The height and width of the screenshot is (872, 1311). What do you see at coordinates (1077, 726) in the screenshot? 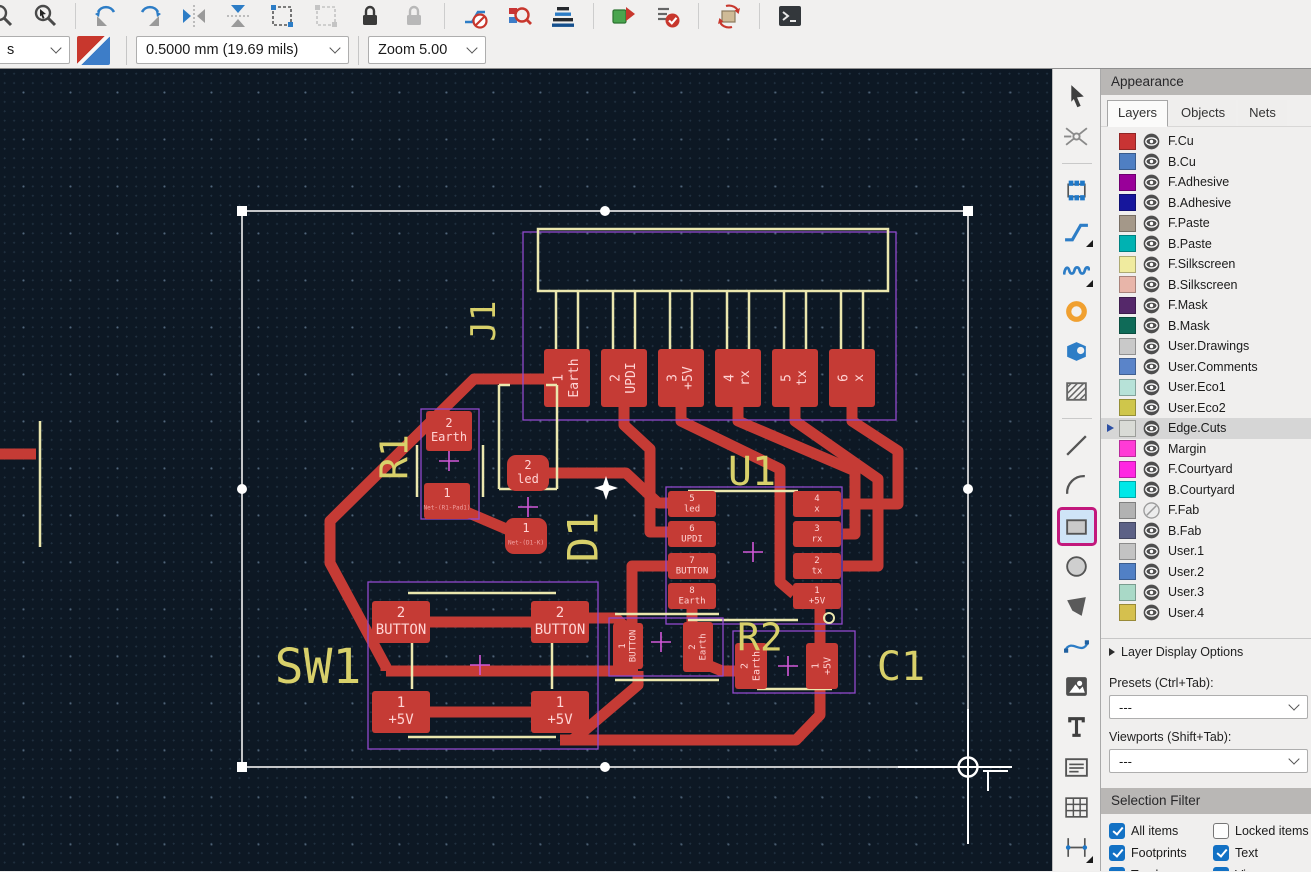
I see `place-text-tool` at bounding box center [1077, 726].